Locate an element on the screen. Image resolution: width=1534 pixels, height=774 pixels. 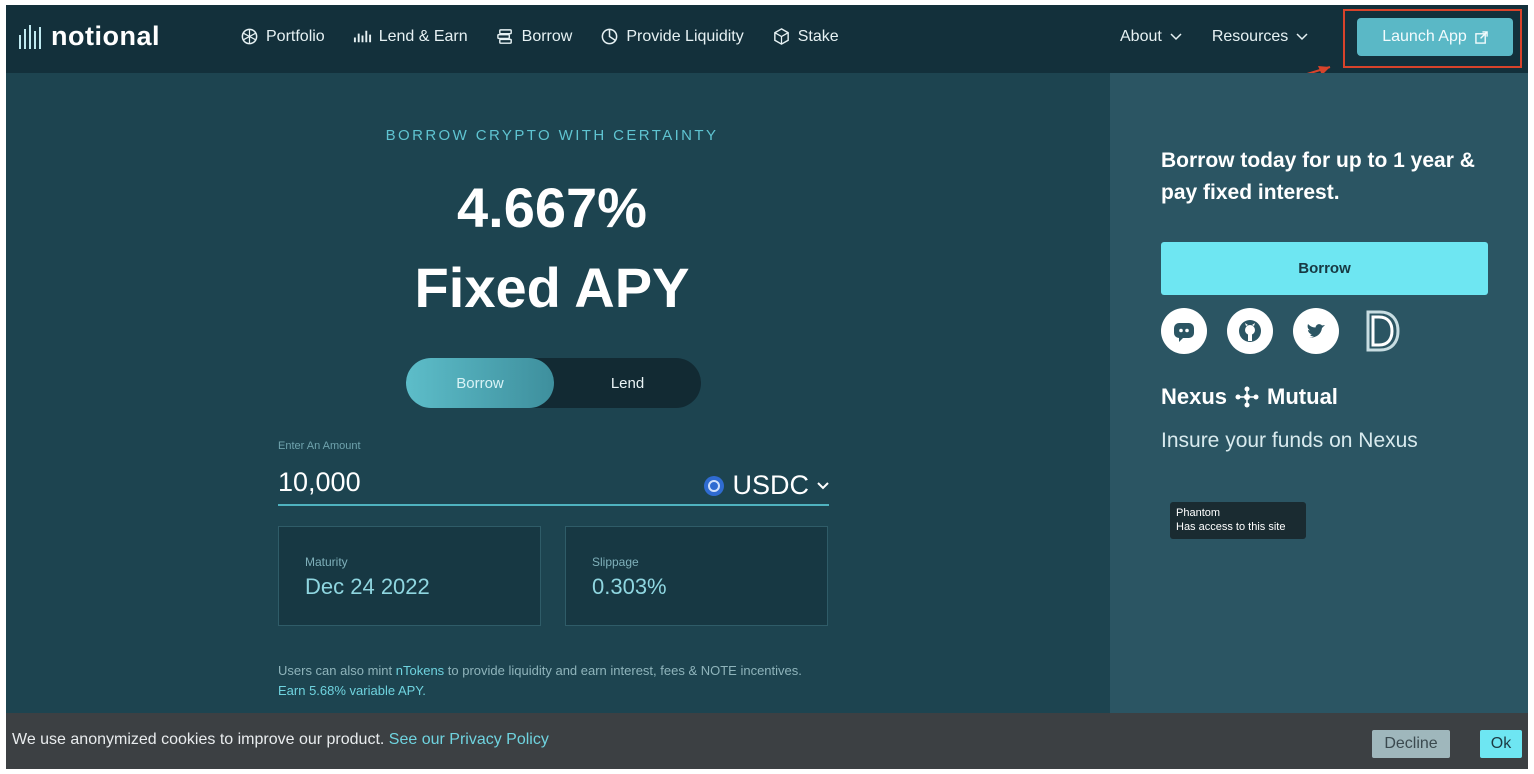
d-logo-icon is located at coordinates (1383, 331).